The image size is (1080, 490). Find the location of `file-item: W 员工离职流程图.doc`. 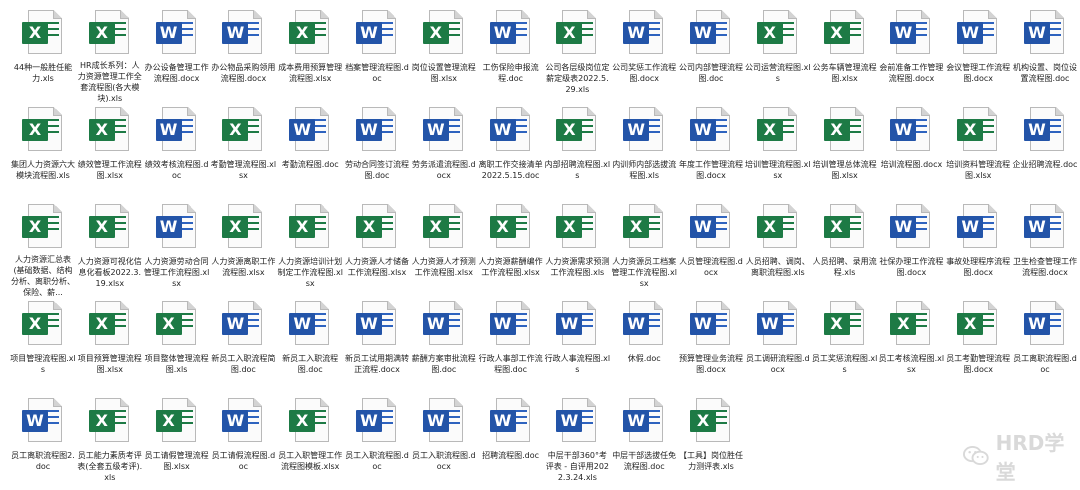

file-item: W 员工离职流程图.doc is located at coordinates (1045, 343).